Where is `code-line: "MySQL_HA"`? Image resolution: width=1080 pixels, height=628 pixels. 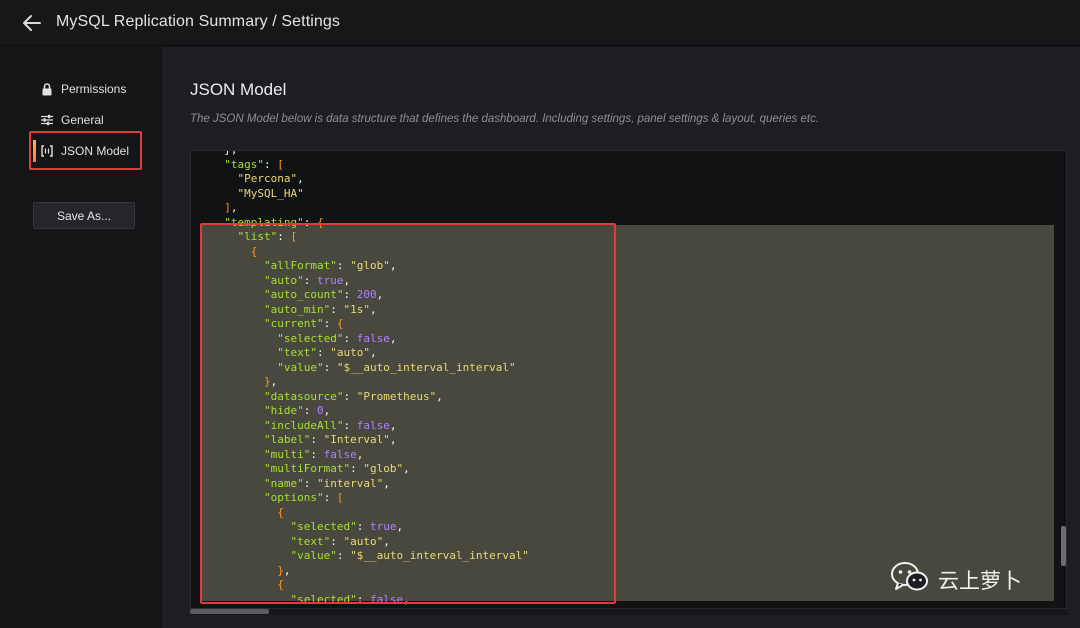
code-line: "MySQL_HA" is located at coordinates (370, 194).